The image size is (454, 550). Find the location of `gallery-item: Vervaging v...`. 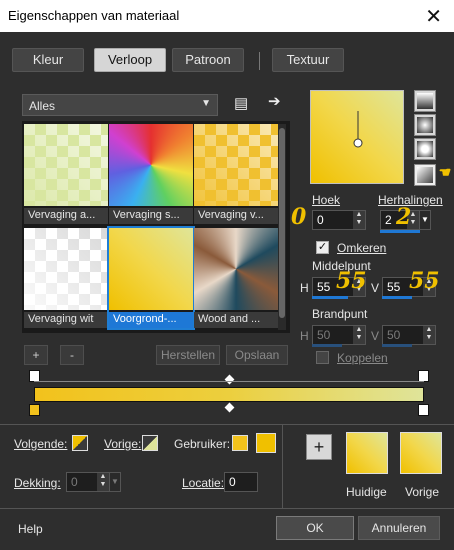

gallery-item: Vervaging v... is located at coordinates (236, 174).